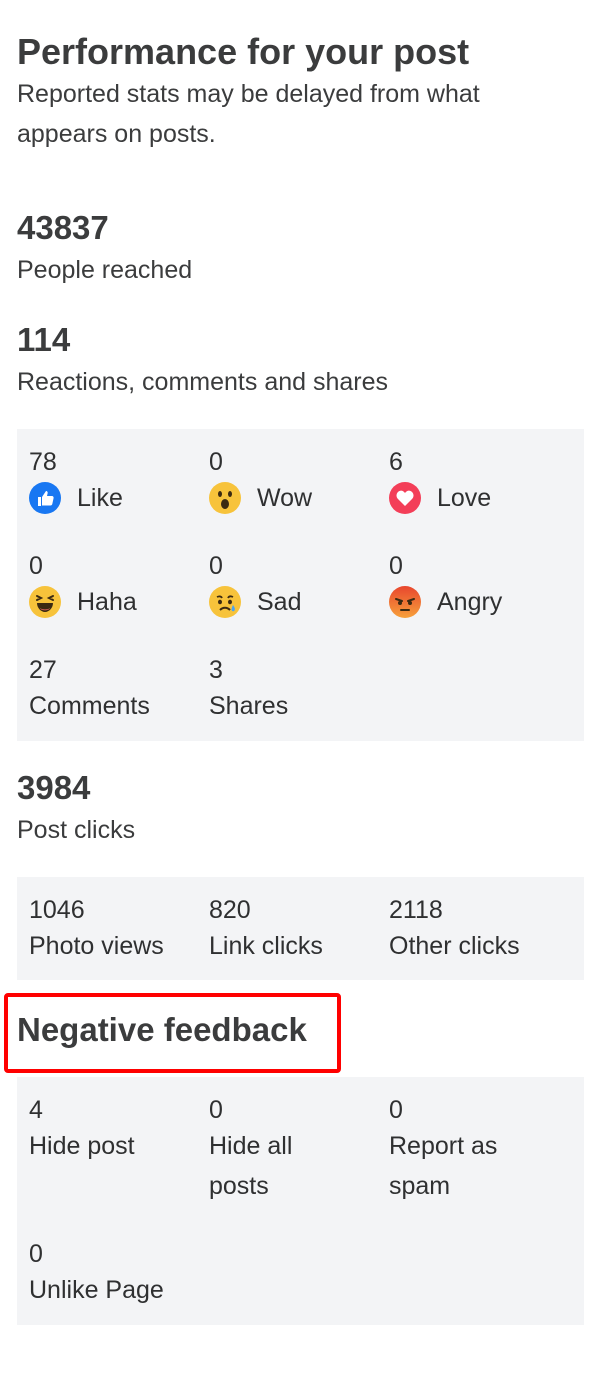 The height and width of the screenshot is (1393, 611). I want to click on photo-views-count: 1046, so click(57, 910).